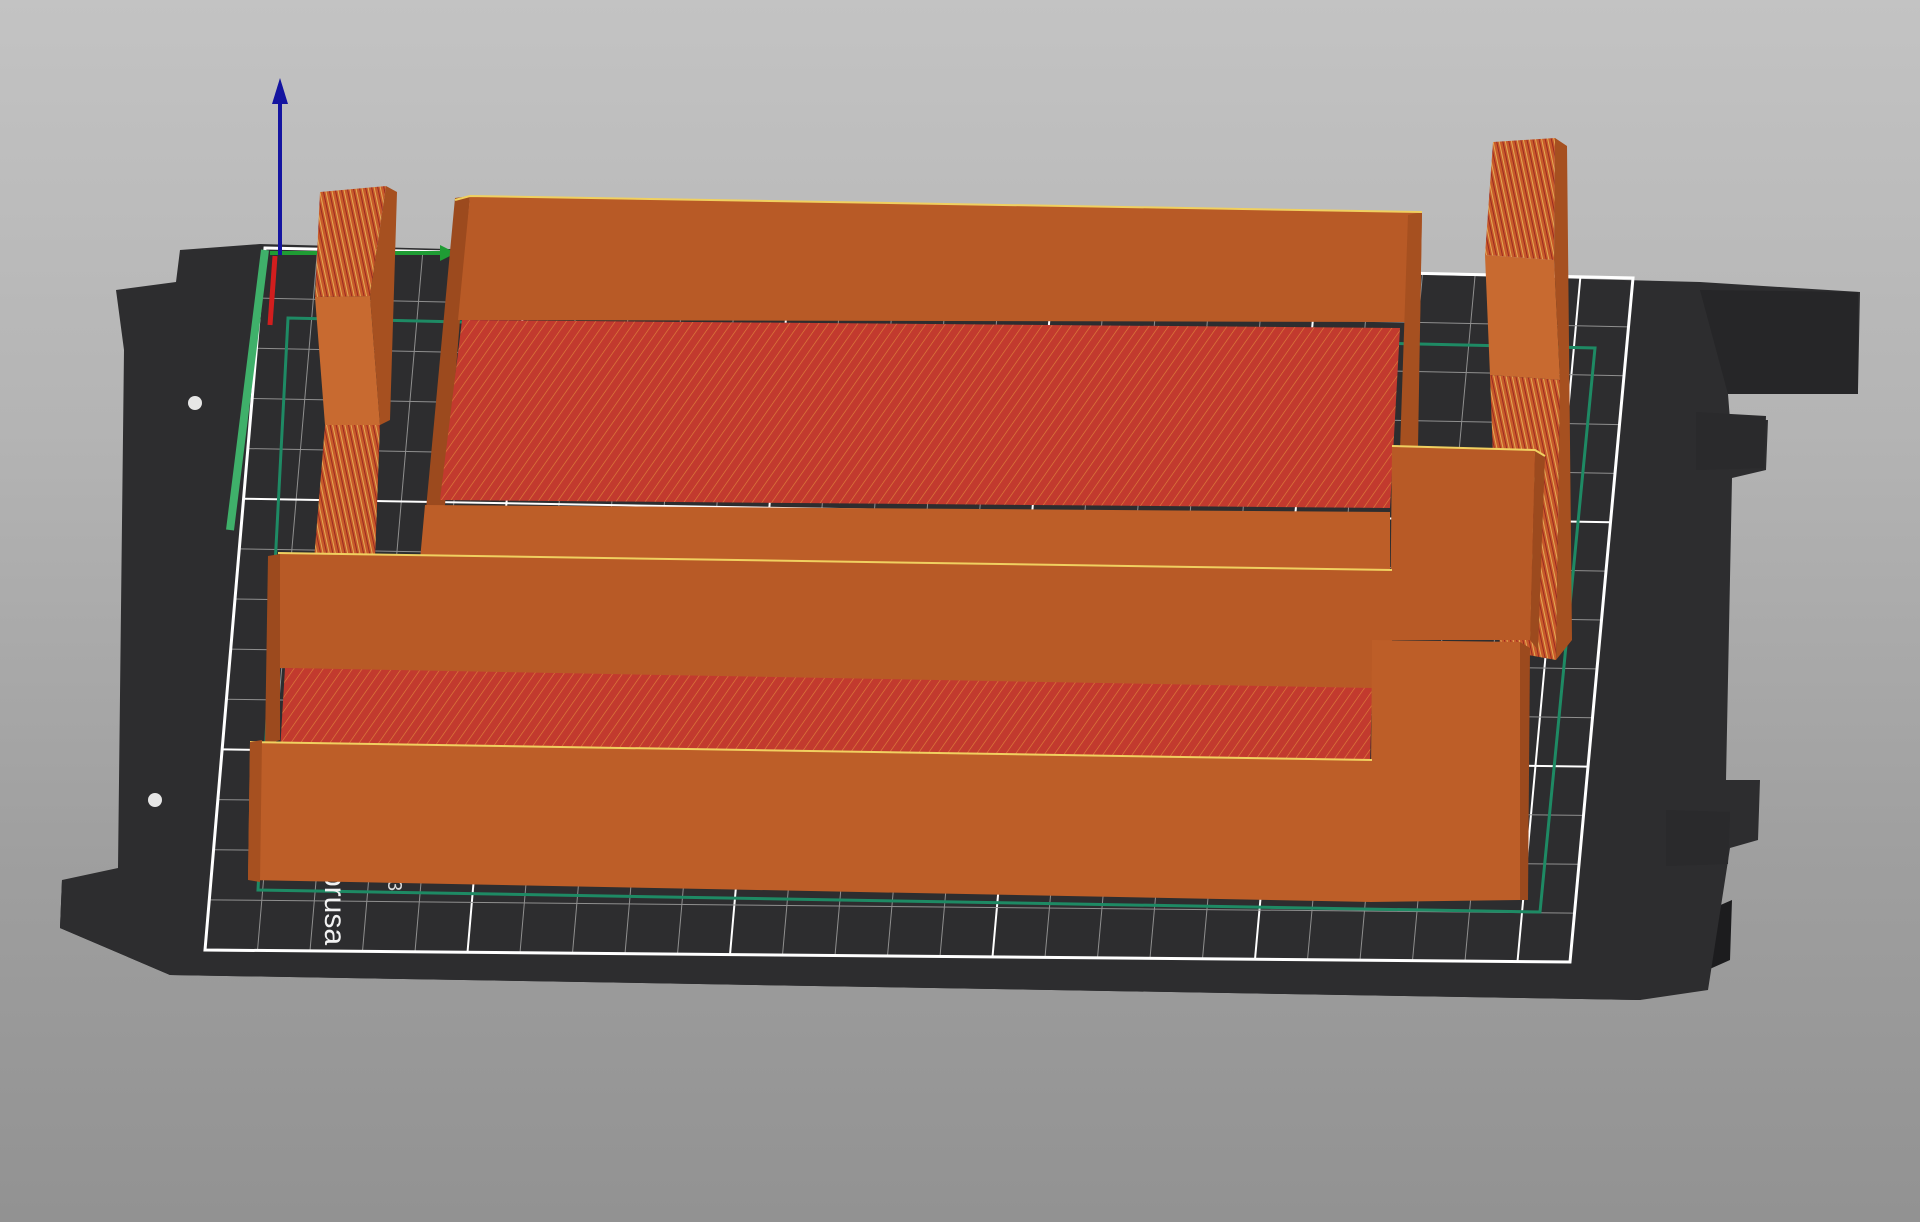  Describe the element at coordinates (280, 91) in the screenshot. I see `z-axis-arrow` at that location.